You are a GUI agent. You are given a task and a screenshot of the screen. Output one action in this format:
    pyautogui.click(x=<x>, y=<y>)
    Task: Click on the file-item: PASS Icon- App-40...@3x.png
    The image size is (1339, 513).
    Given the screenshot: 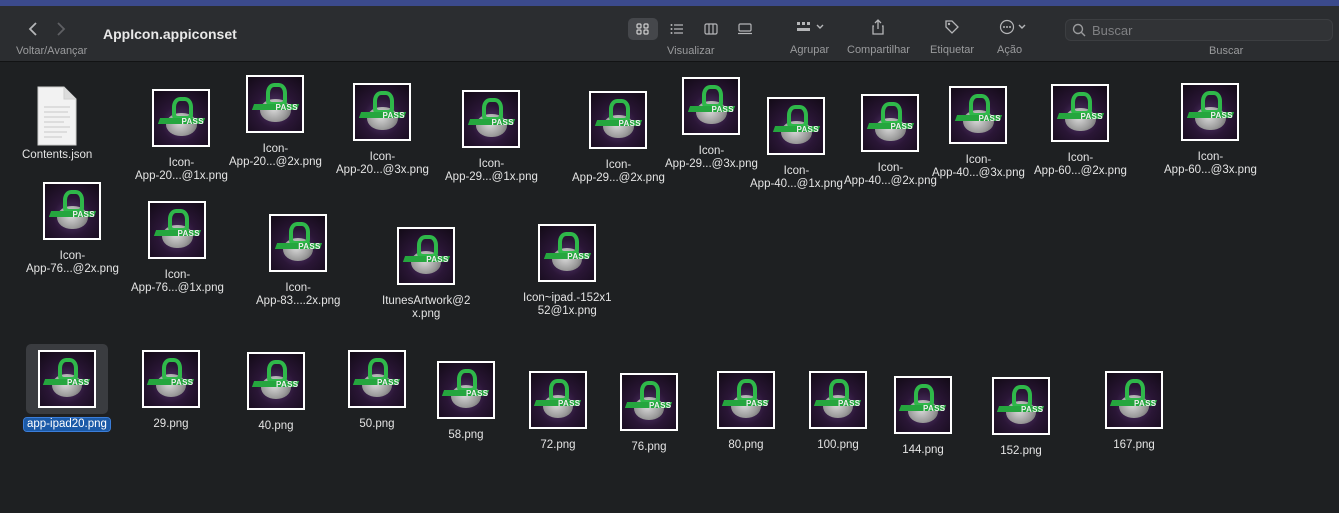 What is the action you would take?
    pyautogui.click(x=978, y=130)
    